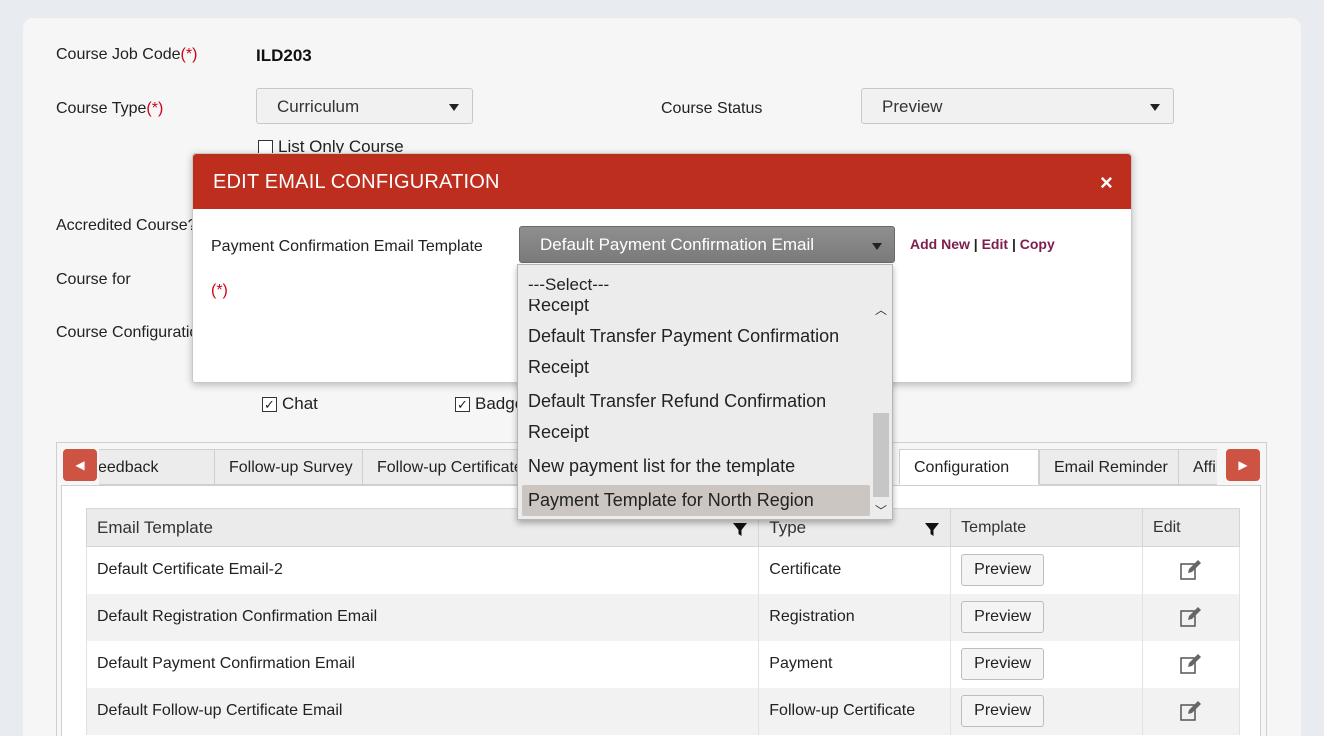  Describe the element at coordinates (422, 711) in the screenshot. I see `template-name-cell: Default Follow-up Certificate Email` at that location.